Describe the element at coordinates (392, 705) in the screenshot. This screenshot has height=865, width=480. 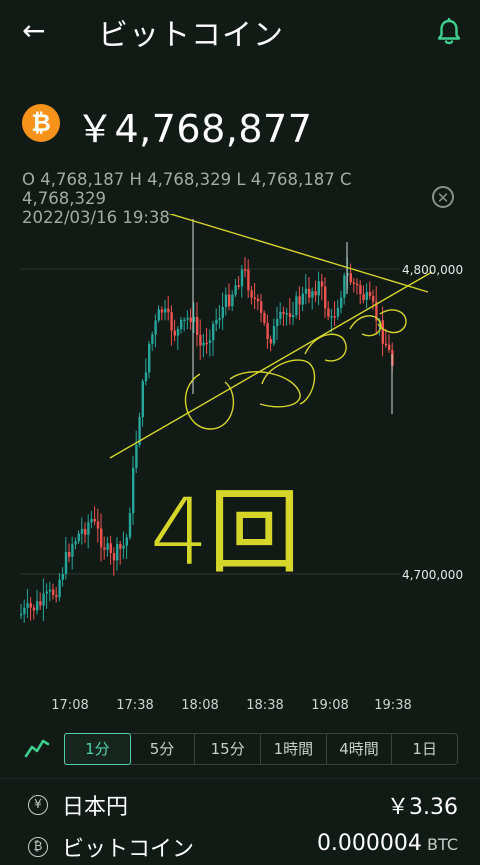
I see `x-tick-label: 19:38` at that location.